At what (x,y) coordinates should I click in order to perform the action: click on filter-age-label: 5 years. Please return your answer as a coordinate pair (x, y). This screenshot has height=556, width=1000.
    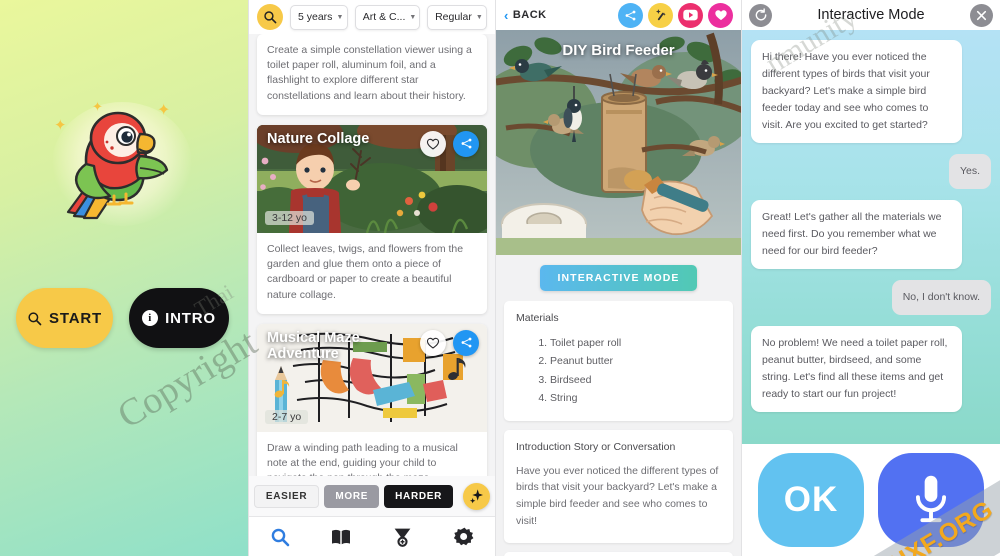
    Looking at the image, I should click on (315, 17).